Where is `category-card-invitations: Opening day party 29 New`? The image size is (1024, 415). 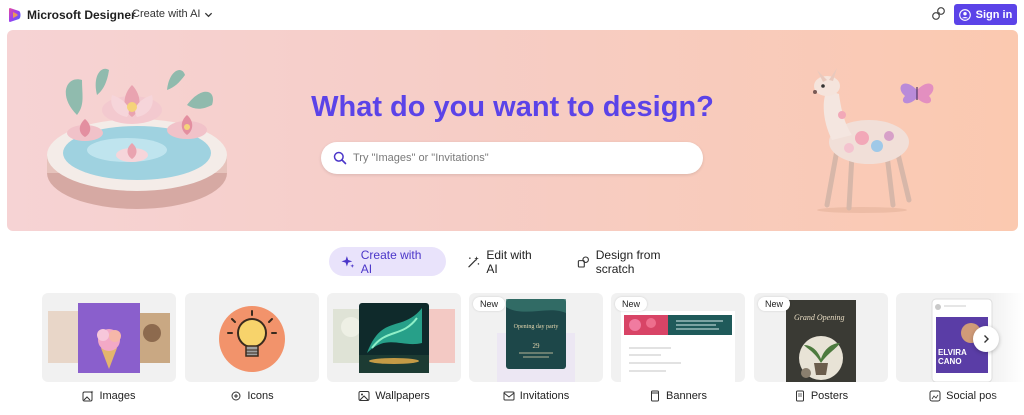
category-card-invitations: Opening day party 29 New is located at coordinates (536, 337).